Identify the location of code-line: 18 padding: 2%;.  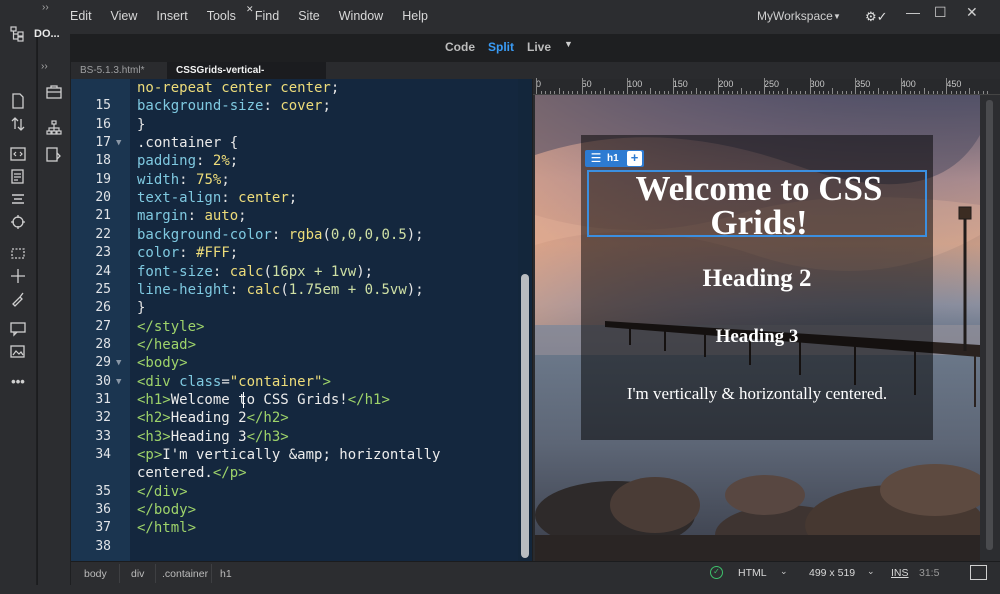
(301, 161).